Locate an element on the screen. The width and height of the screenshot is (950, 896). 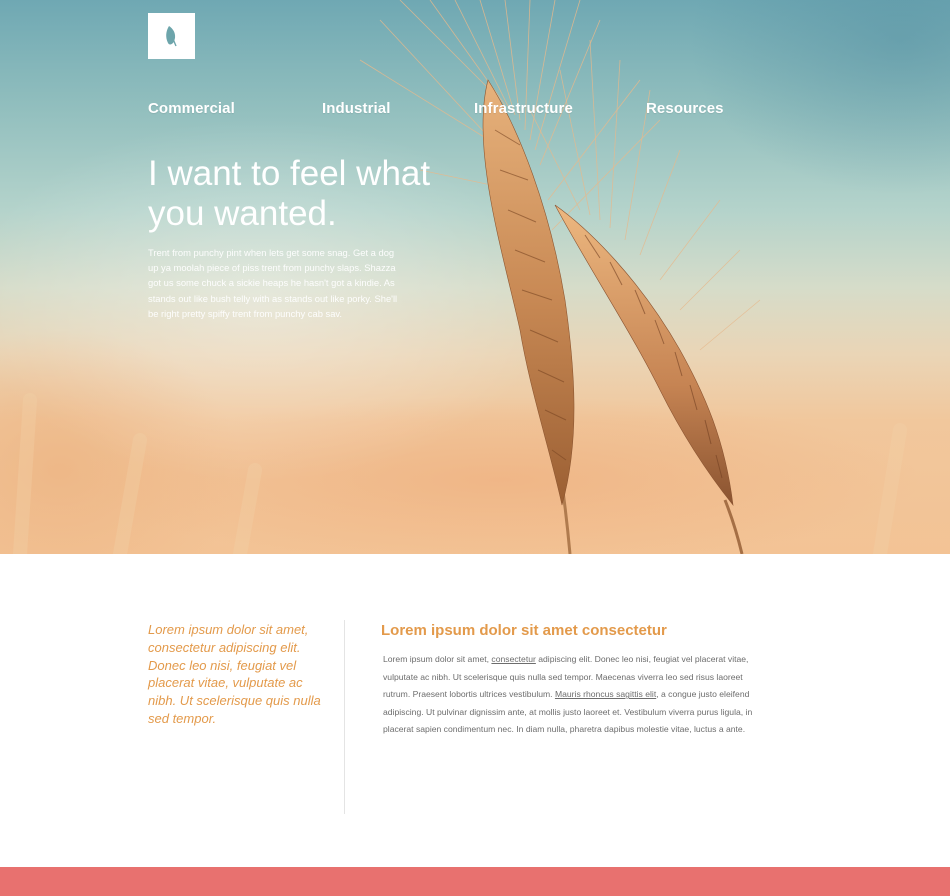
nav-item-industrial: Industrial is located at coordinates (356, 108).